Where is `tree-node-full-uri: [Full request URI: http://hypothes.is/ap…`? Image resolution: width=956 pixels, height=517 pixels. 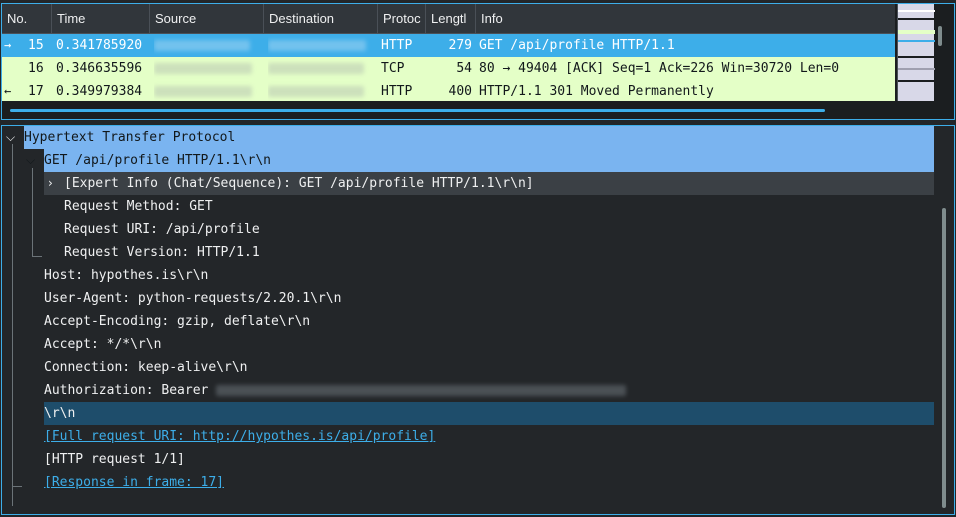
tree-node-full-uri: [Full request URI: http://hypothes.is/ap… is located at coordinates (239, 436).